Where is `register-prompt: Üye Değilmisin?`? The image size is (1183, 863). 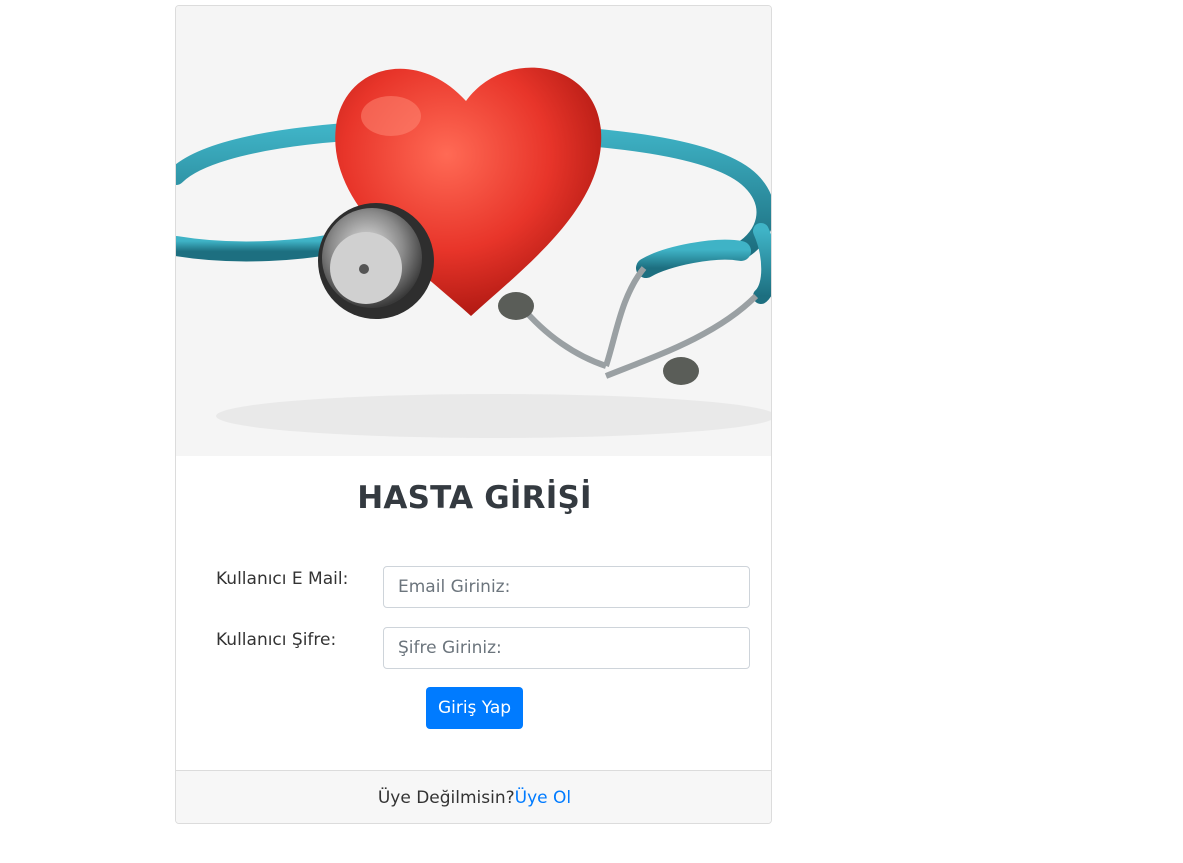
register-prompt: Üye Değilmisin? is located at coordinates (446, 798).